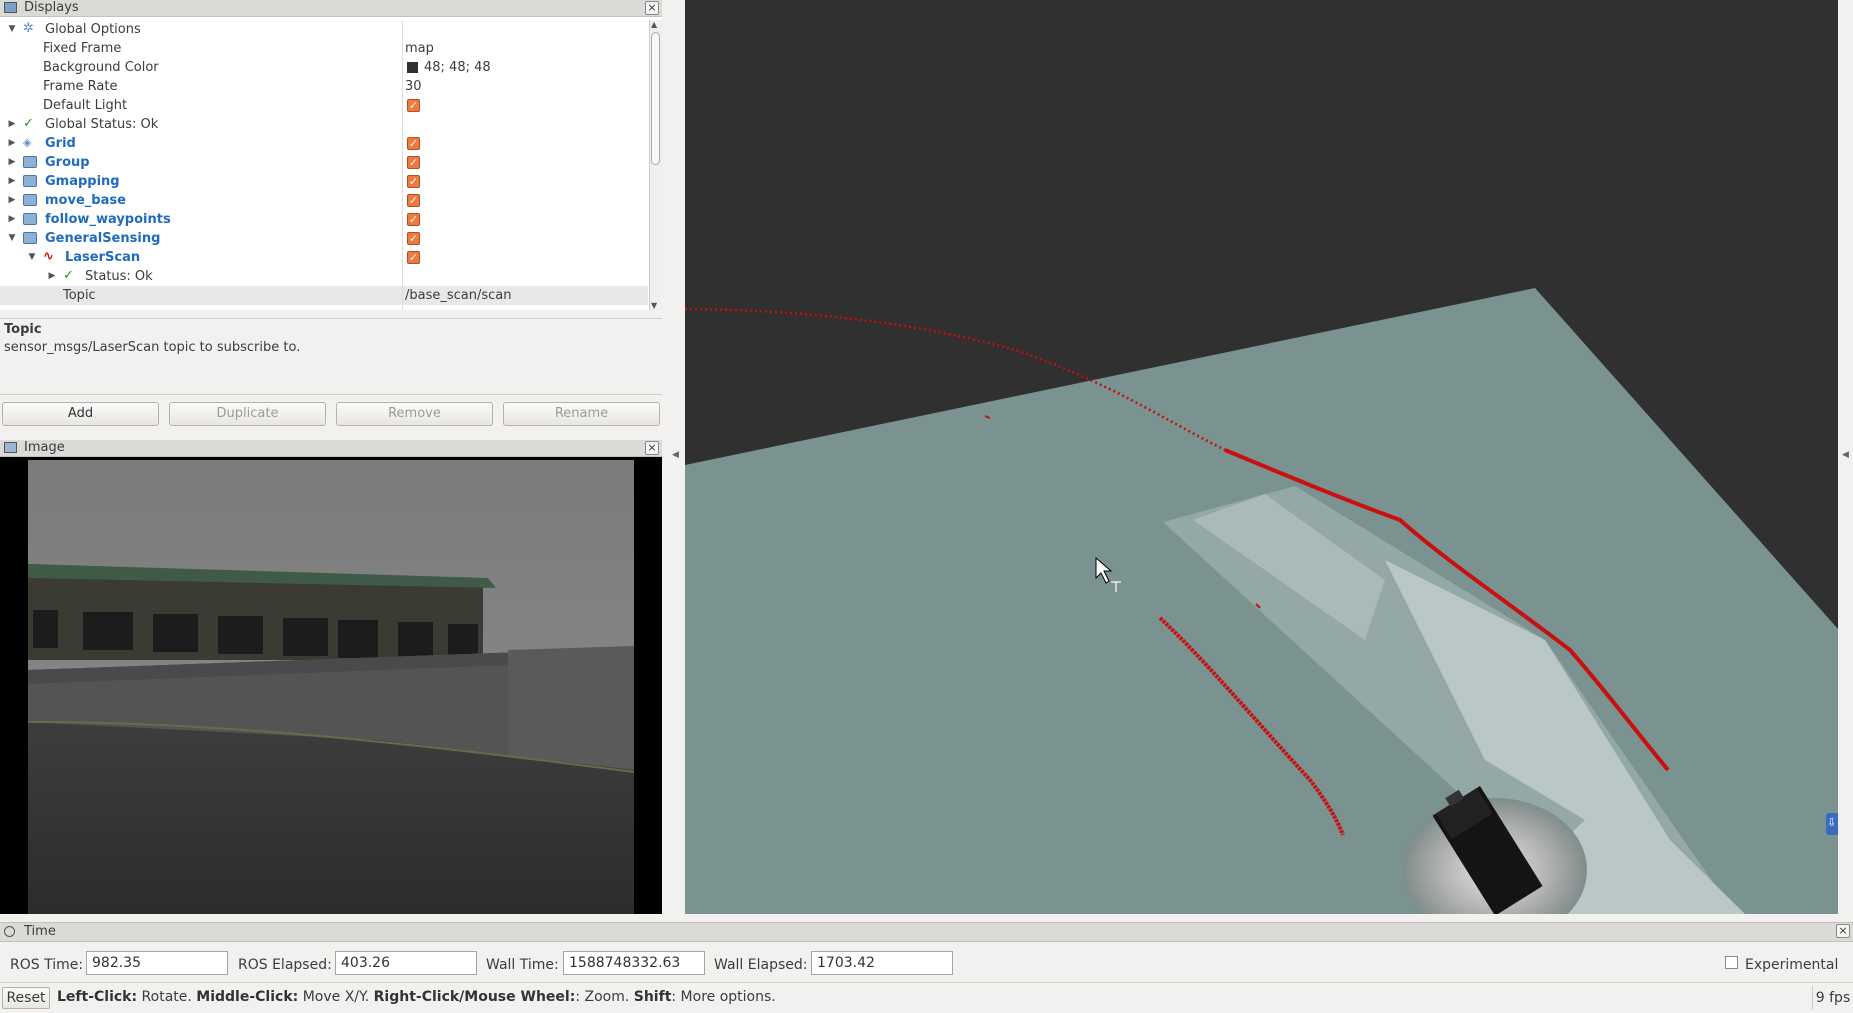  I want to click on image-title-bar: Image ×, so click(331, 448).